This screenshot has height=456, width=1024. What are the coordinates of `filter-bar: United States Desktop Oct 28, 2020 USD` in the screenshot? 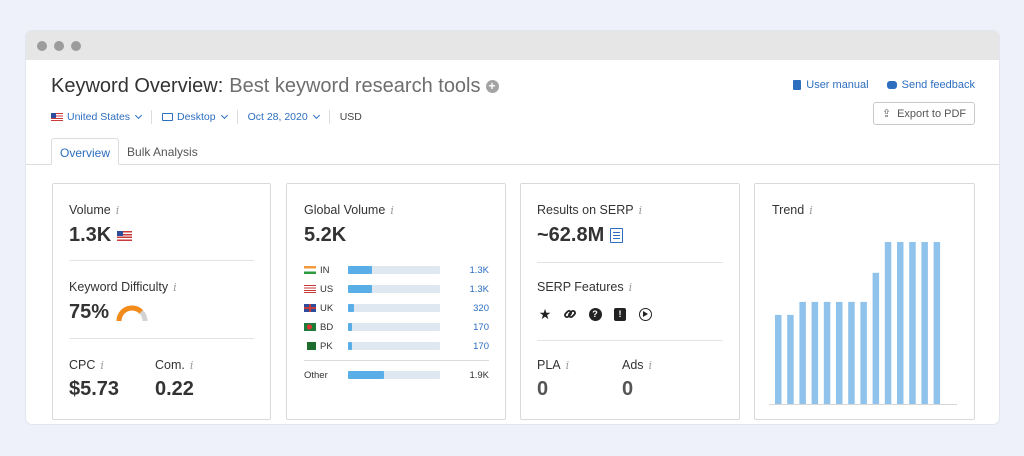 It's located at (216, 117).